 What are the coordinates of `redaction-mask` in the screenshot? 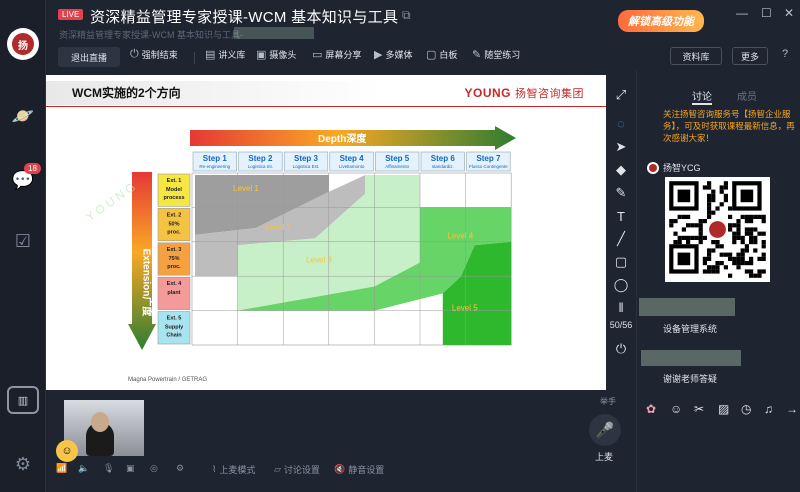 It's located at (274, 33).